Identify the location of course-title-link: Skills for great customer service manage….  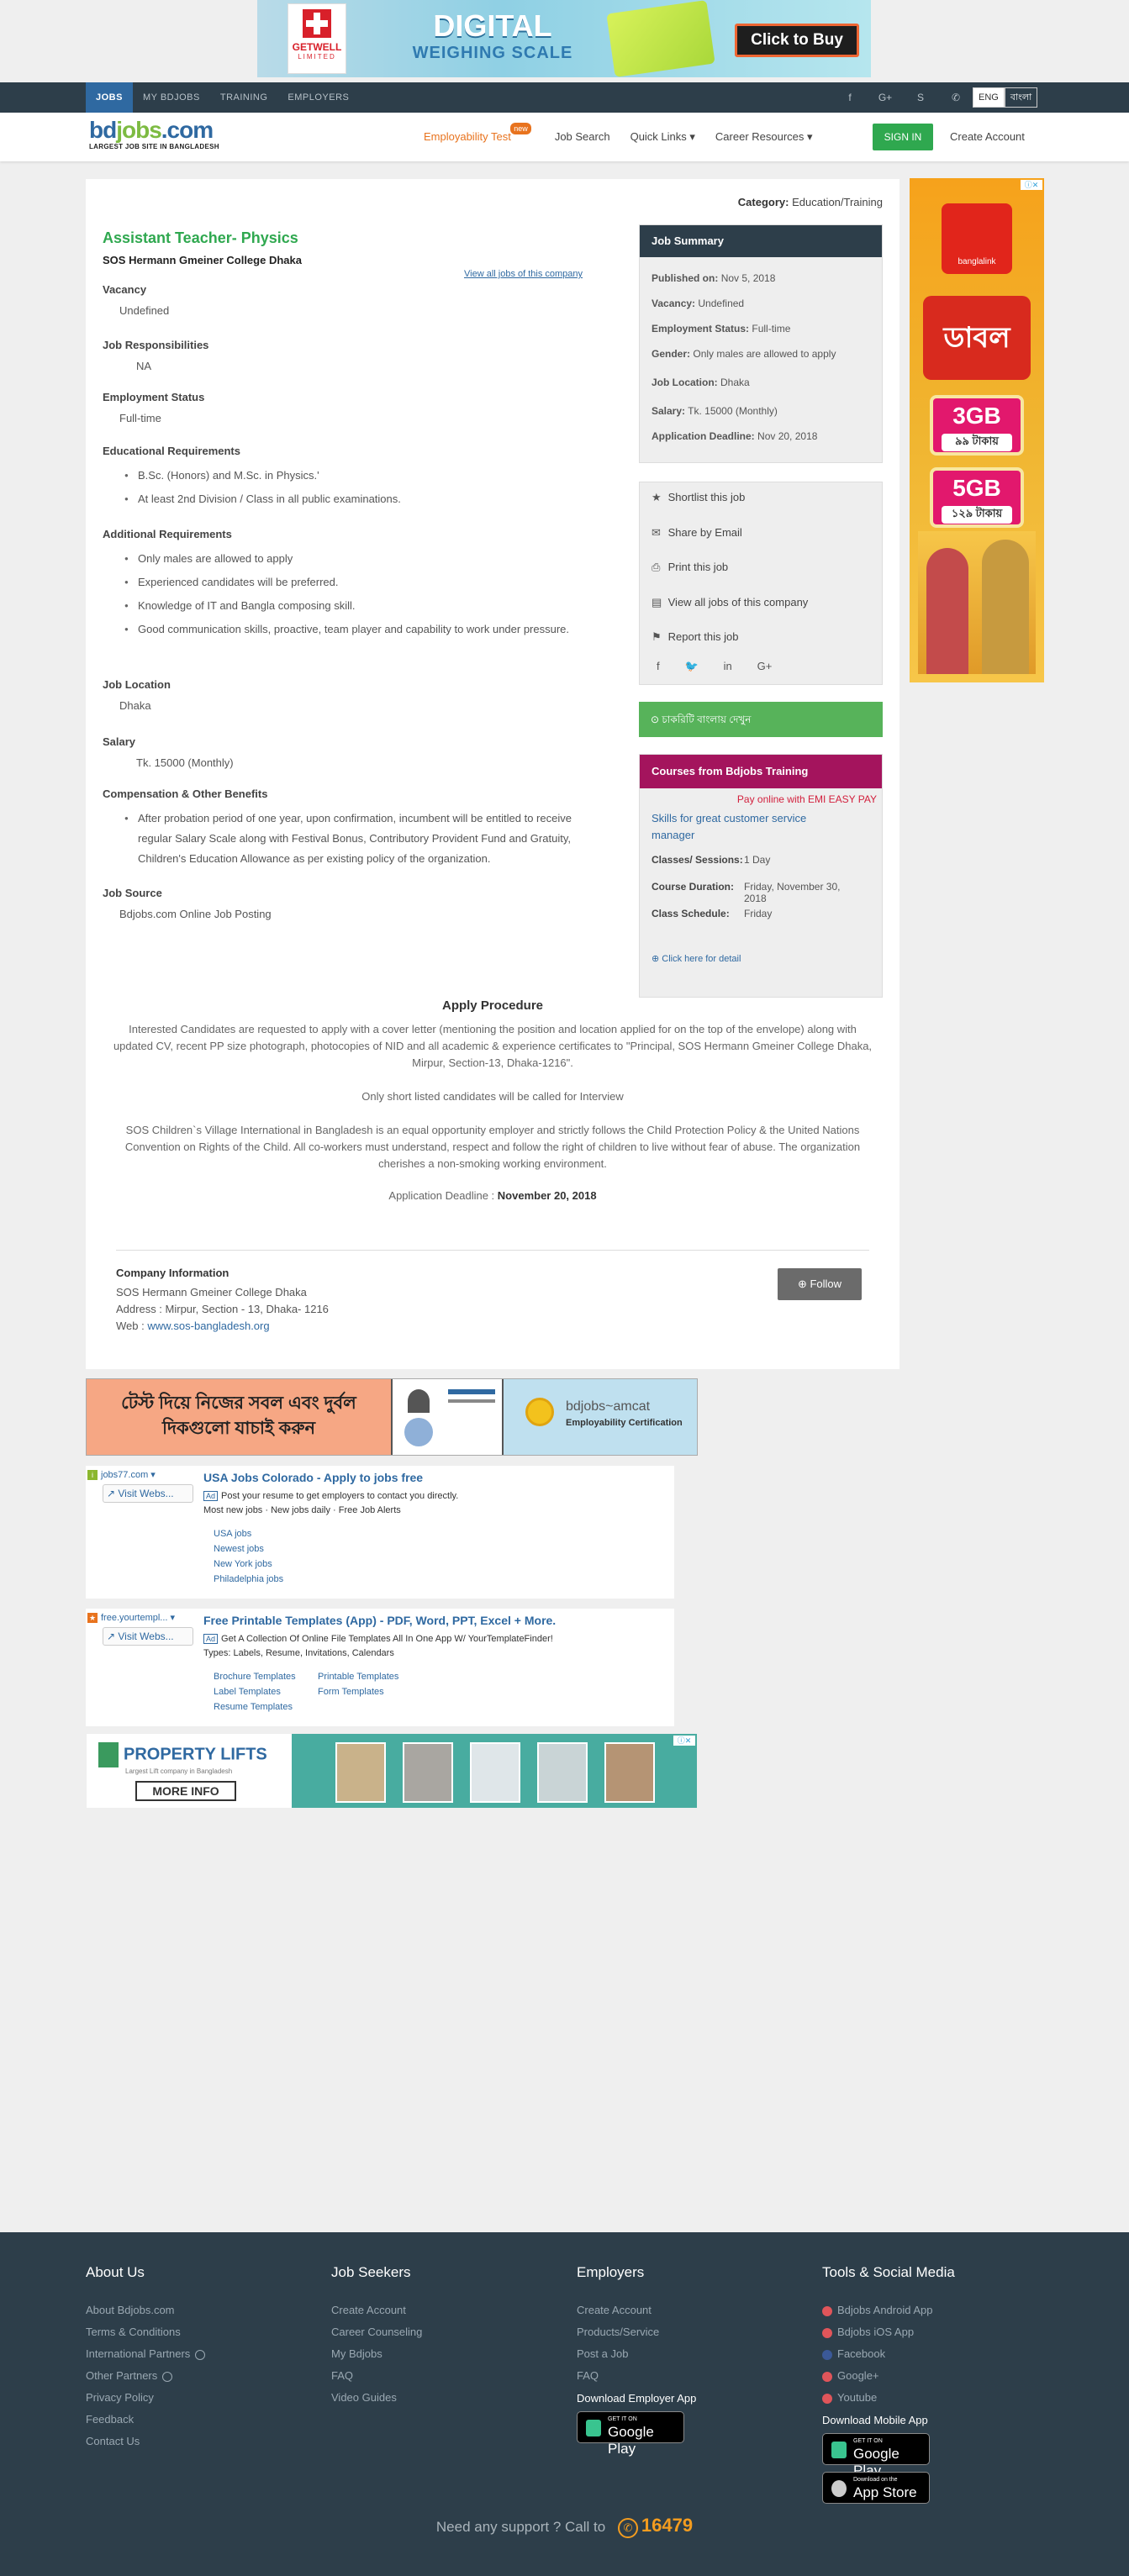
(748, 827).